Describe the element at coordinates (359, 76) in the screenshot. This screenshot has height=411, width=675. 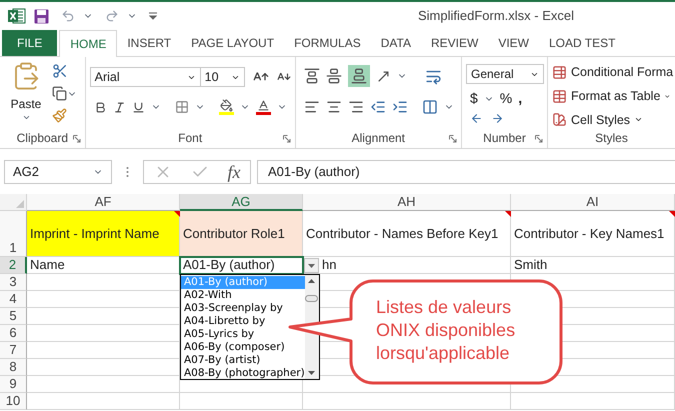
I see `bottom-align-button` at that location.